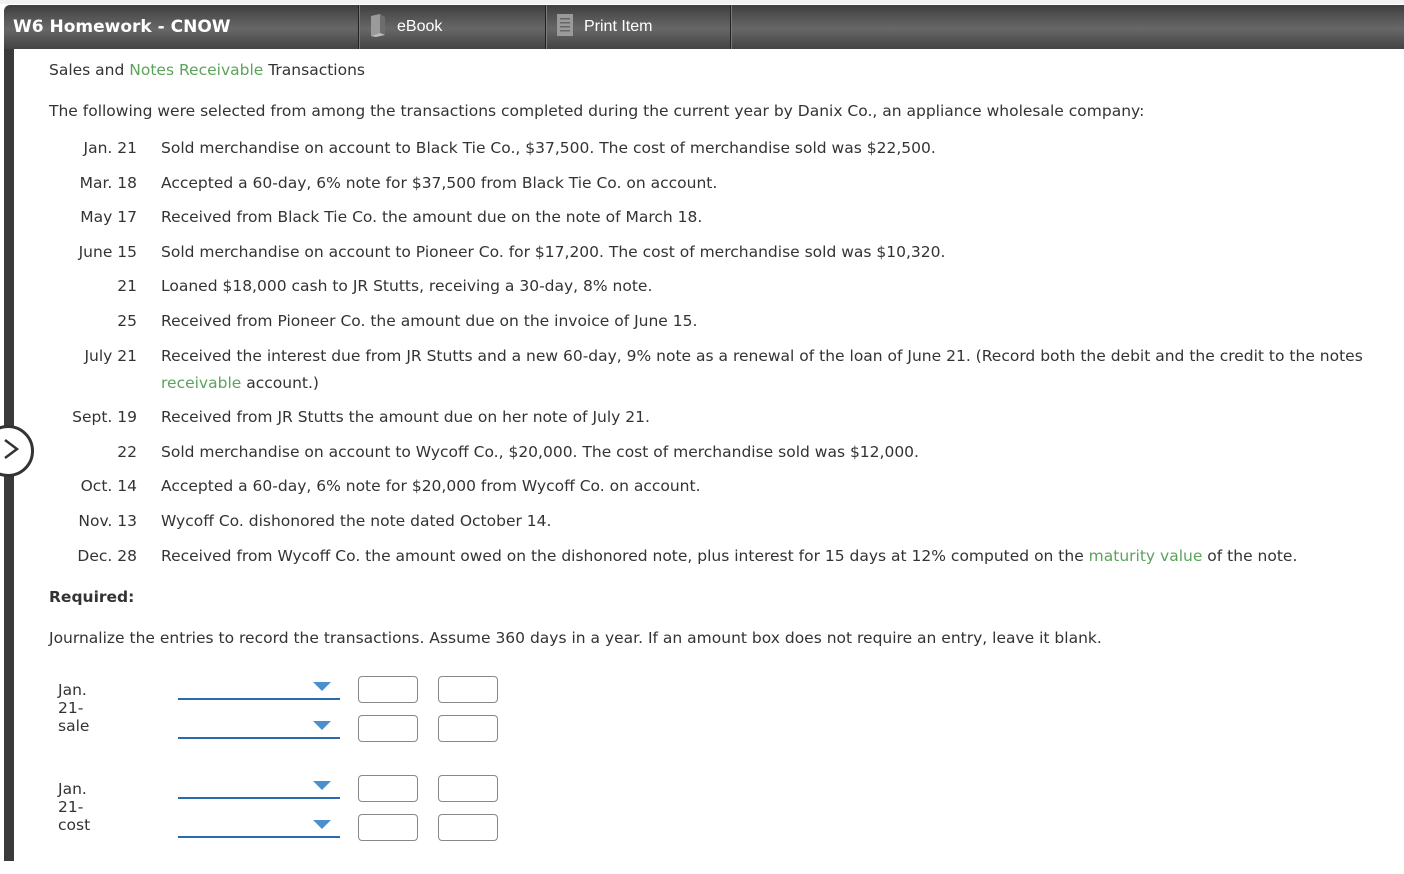  What do you see at coordinates (127, 451) in the screenshot?
I see `transaction-date: 22` at bounding box center [127, 451].